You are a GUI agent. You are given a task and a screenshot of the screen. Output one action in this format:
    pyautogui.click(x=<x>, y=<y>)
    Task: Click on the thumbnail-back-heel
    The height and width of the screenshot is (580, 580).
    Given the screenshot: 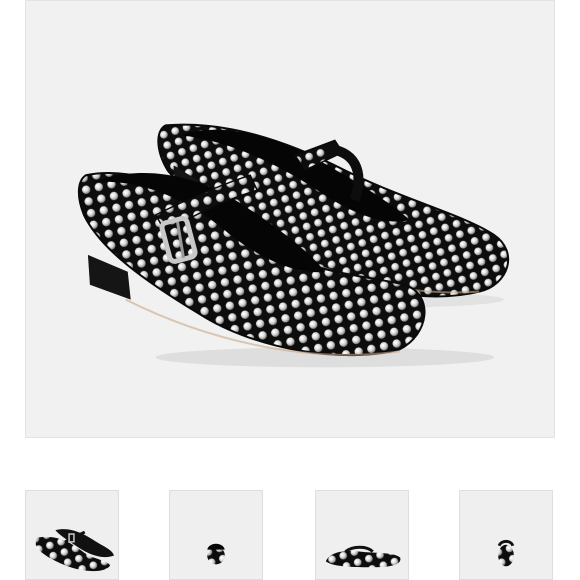 What is the action you would take?
    pyautogui.click(x=506, y=535)
    